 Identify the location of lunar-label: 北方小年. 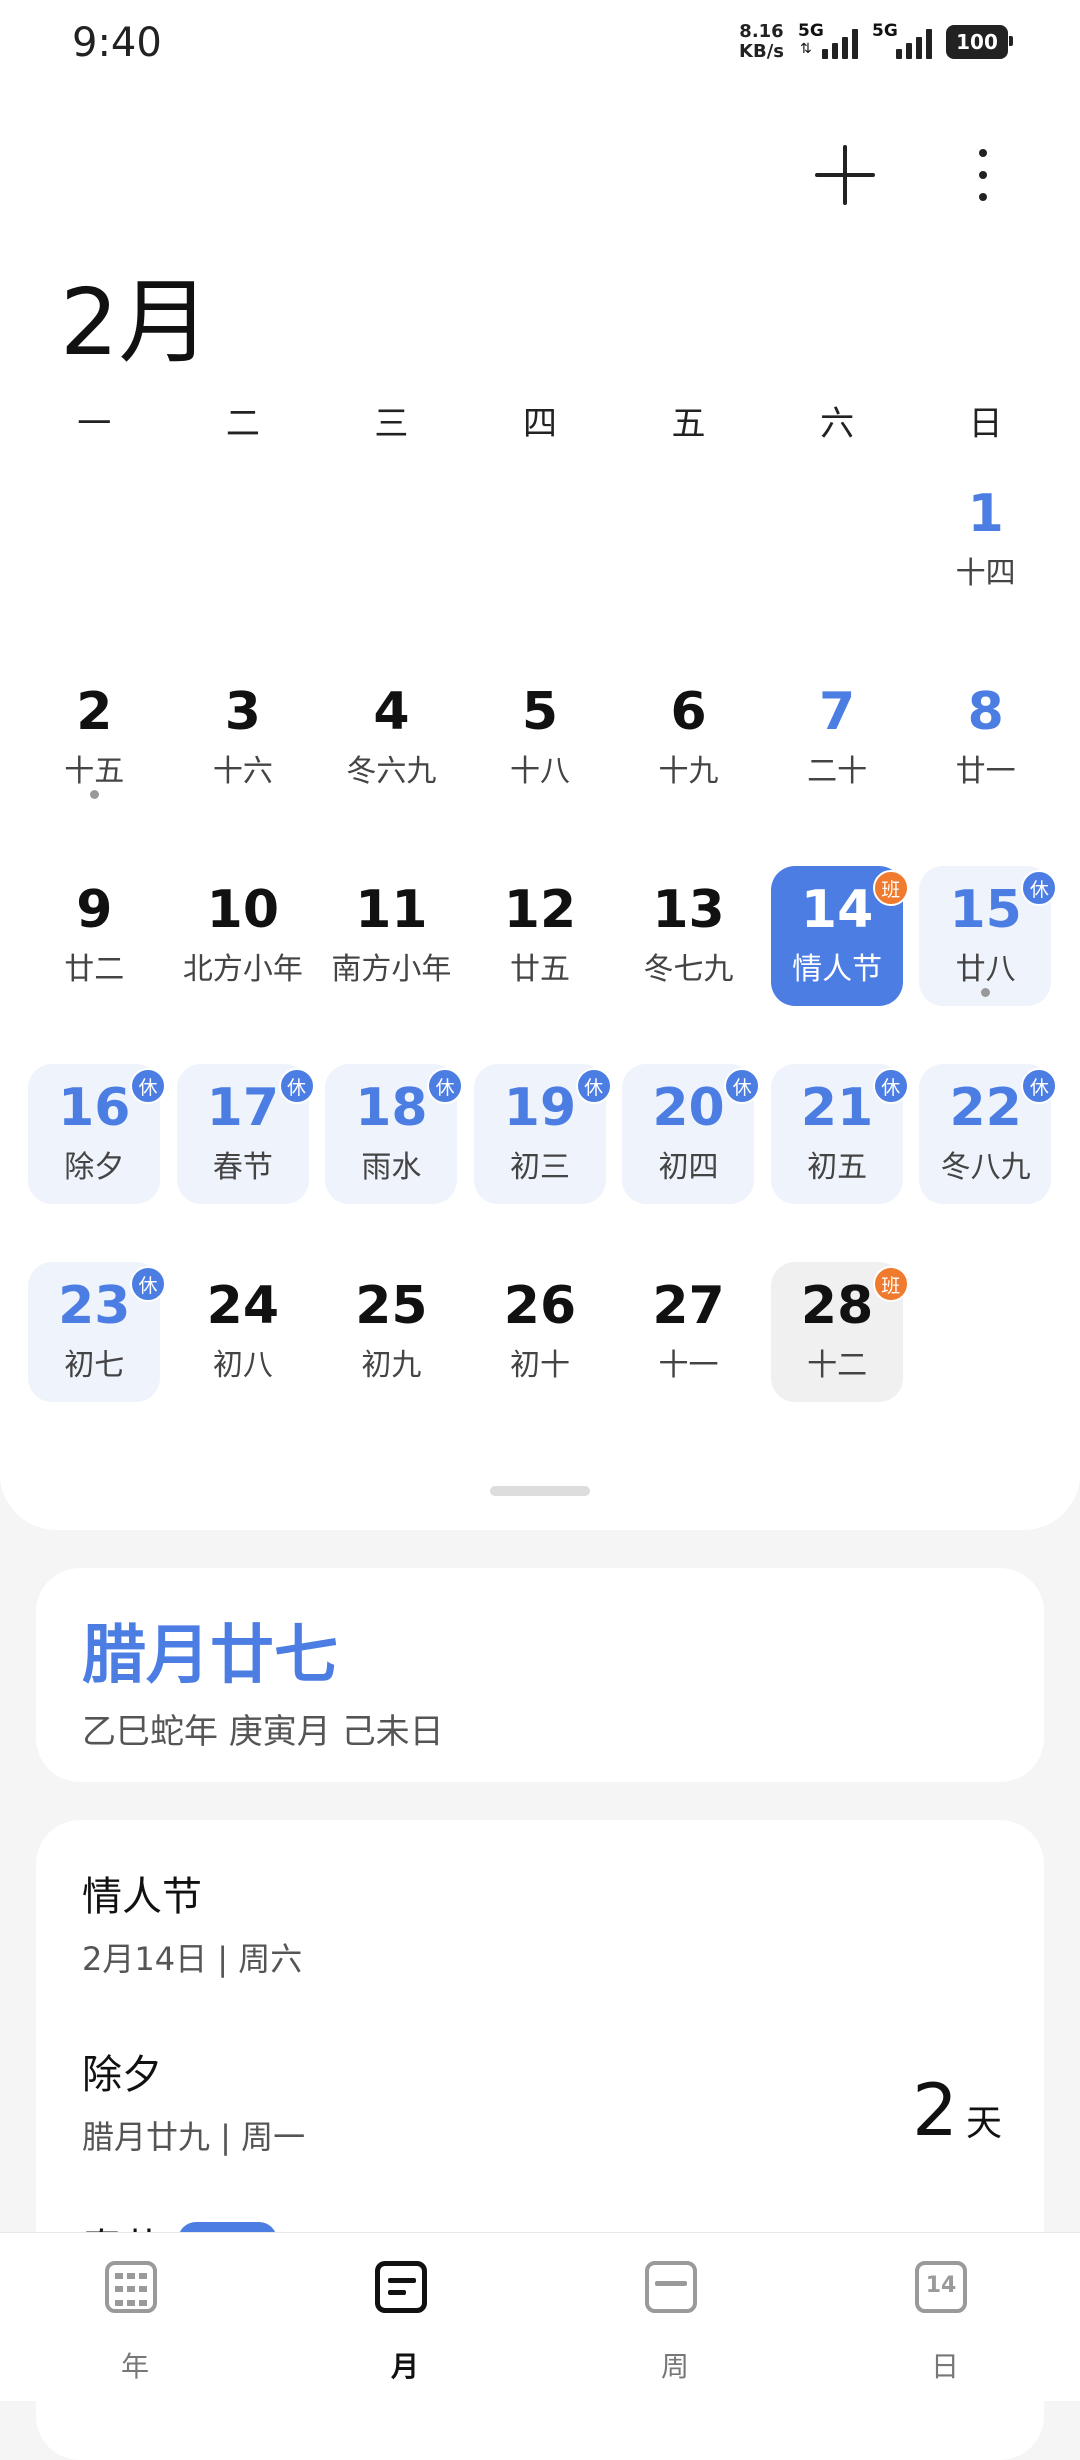
(242, 969).